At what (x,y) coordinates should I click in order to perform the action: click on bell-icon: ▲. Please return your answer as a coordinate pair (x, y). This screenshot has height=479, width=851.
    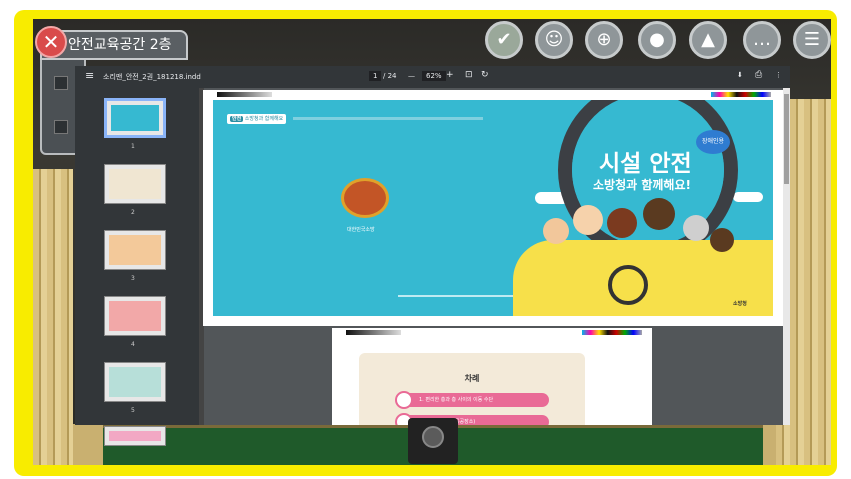
    Looking at the image, I should click on (708, 40).